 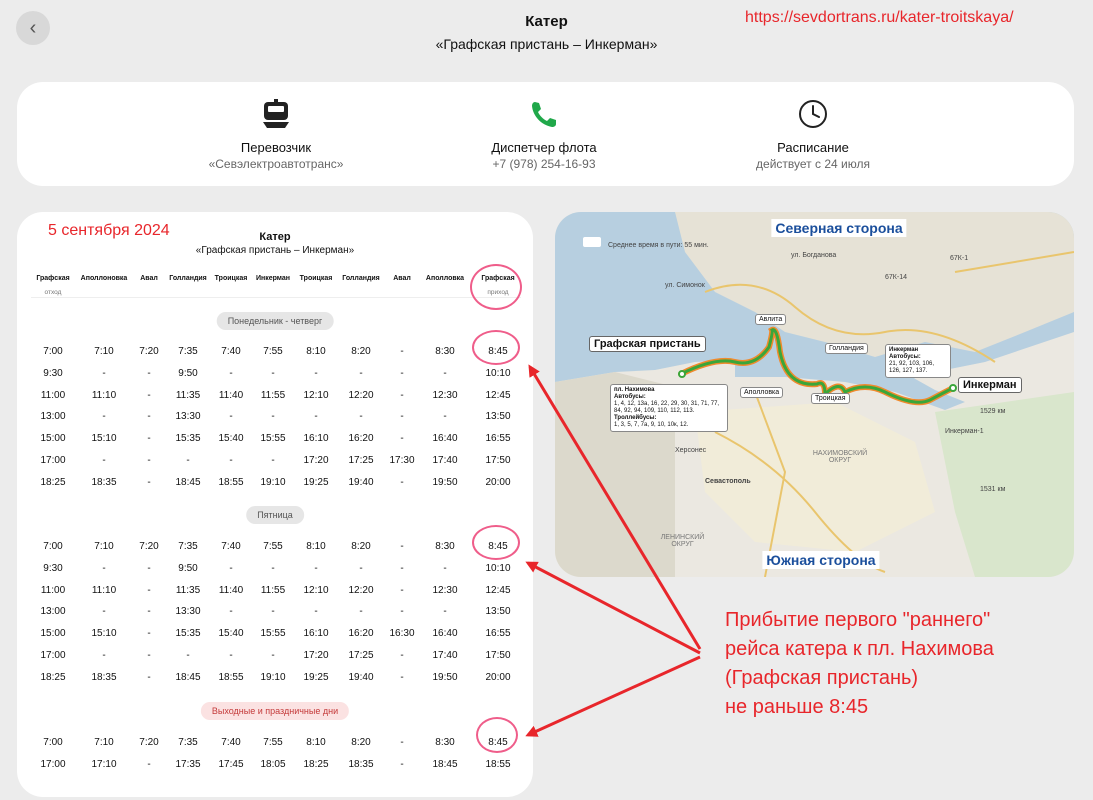 What do you see at coordinates (53, 373) in the screenshot?
I see `table-cell: 9:30` at bounding box center [53, 373].